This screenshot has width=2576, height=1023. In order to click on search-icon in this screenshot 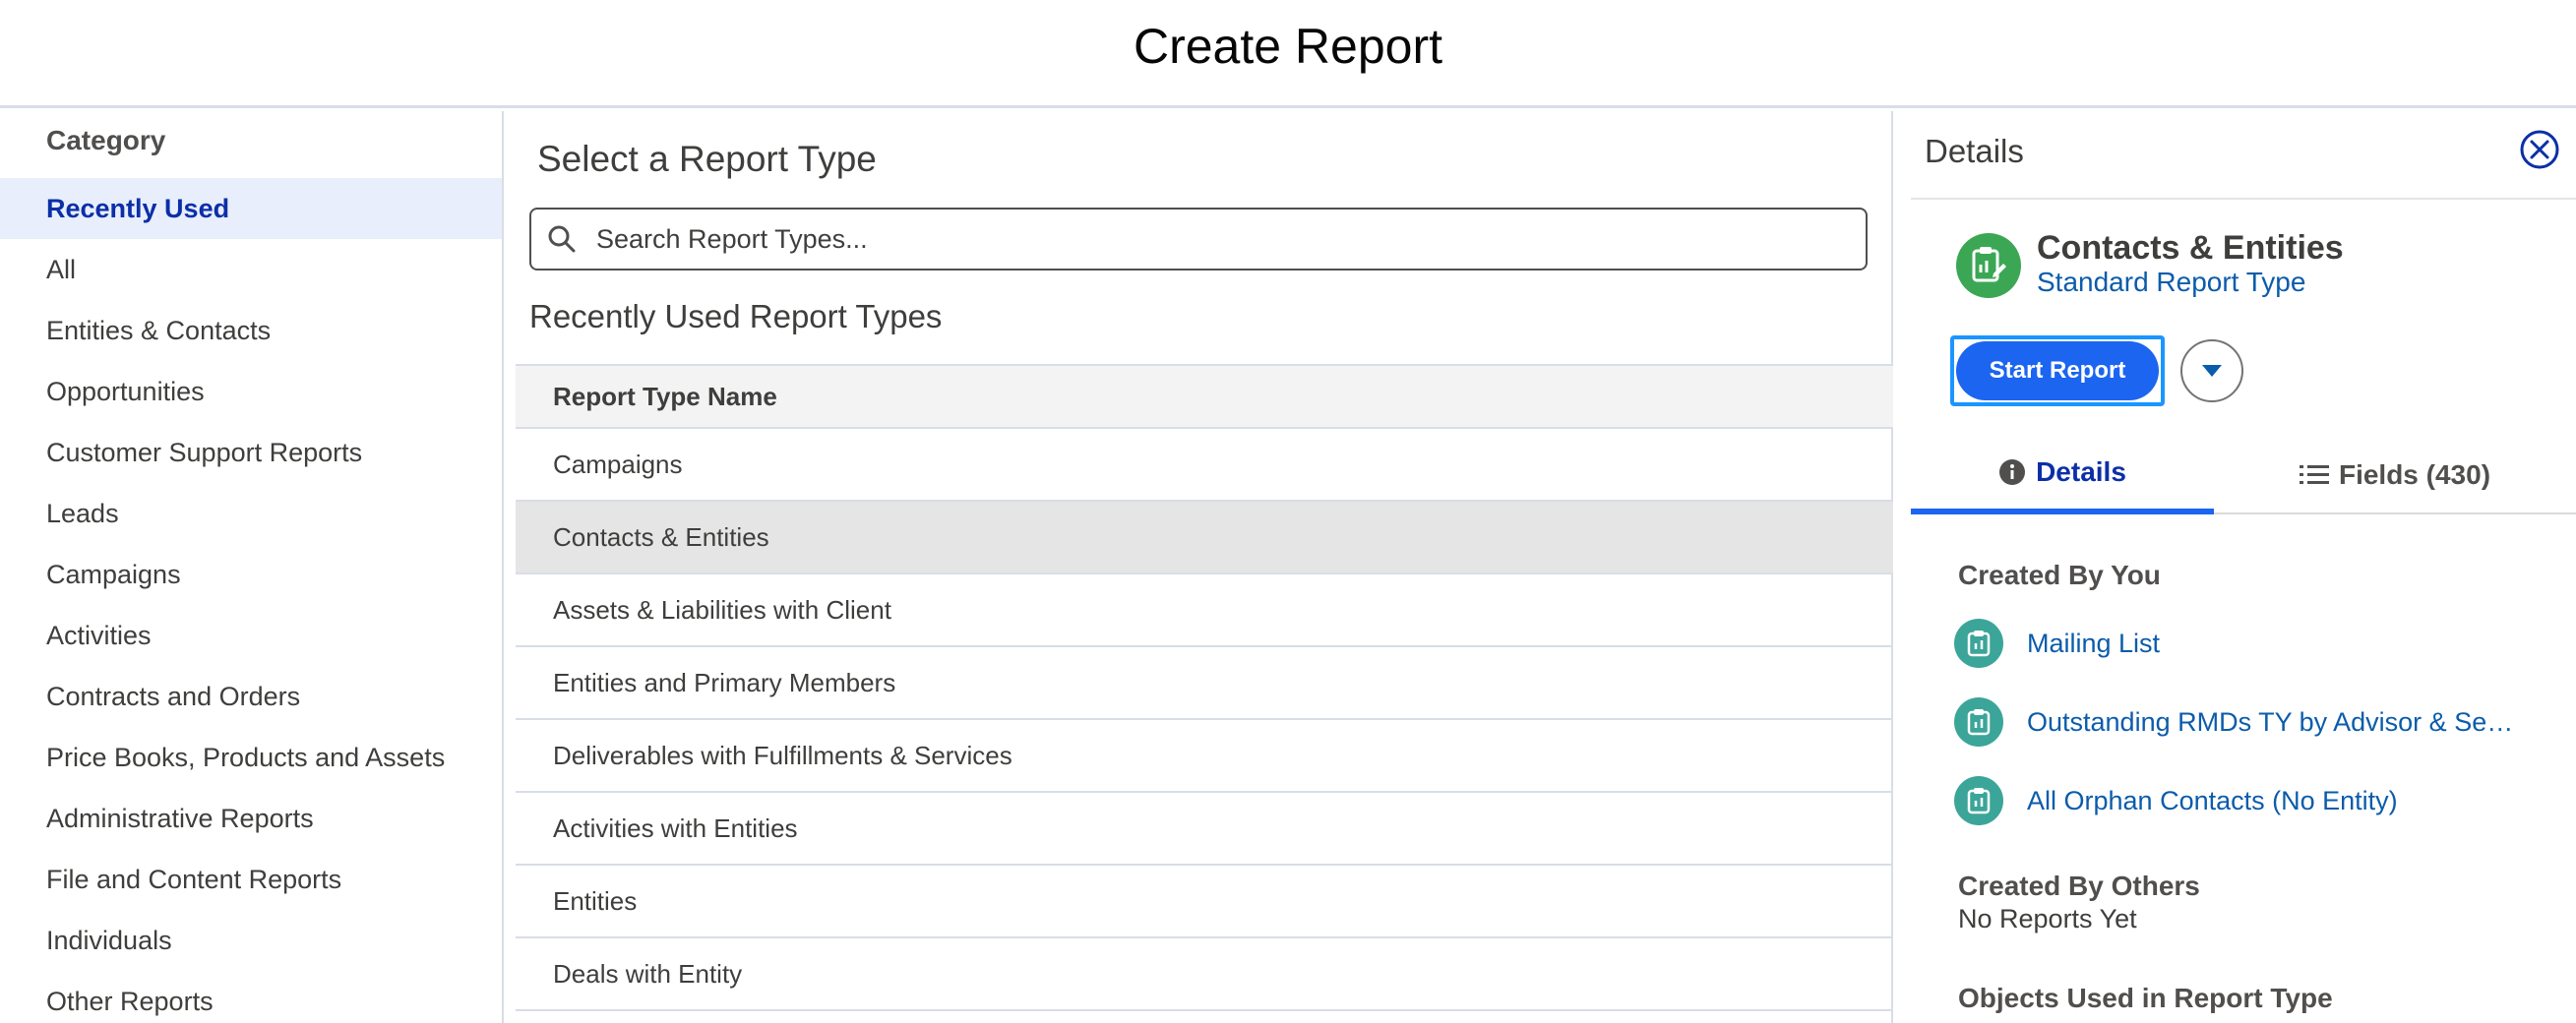, I will do `click(562, 239)`.